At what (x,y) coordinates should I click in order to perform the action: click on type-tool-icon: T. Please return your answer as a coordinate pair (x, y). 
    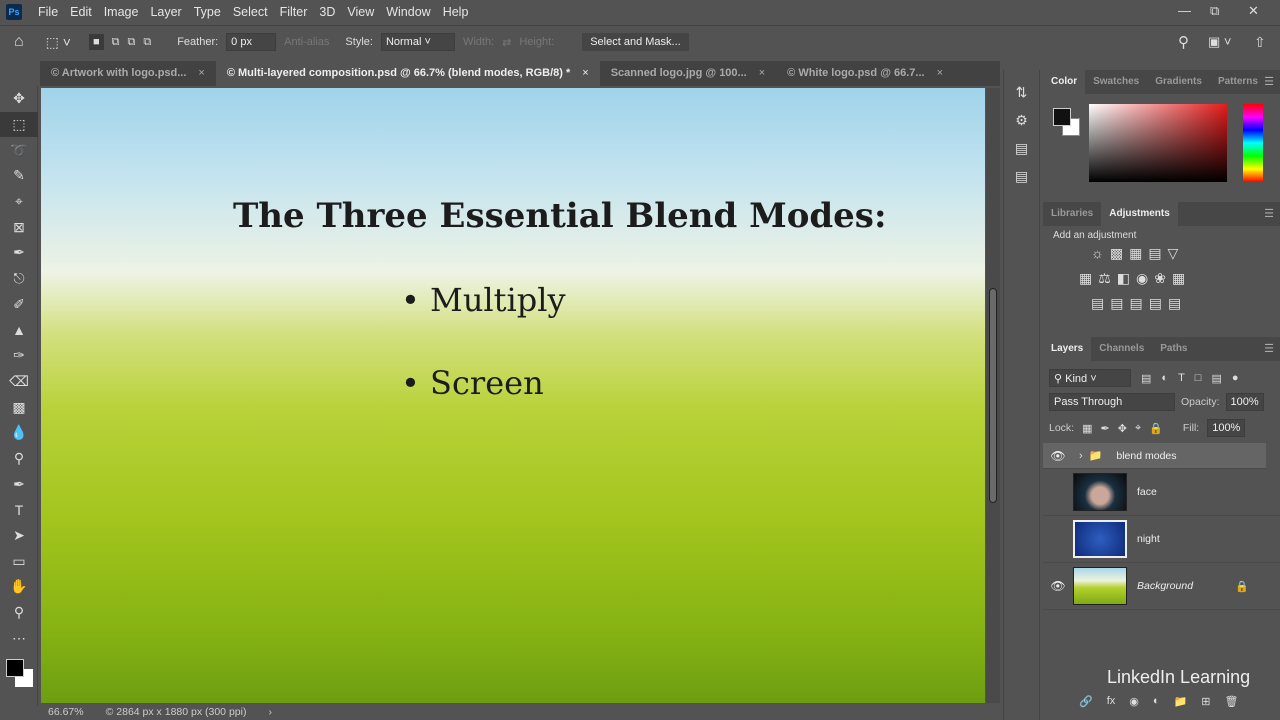
    Looking at the image, I should click on (19, 510).